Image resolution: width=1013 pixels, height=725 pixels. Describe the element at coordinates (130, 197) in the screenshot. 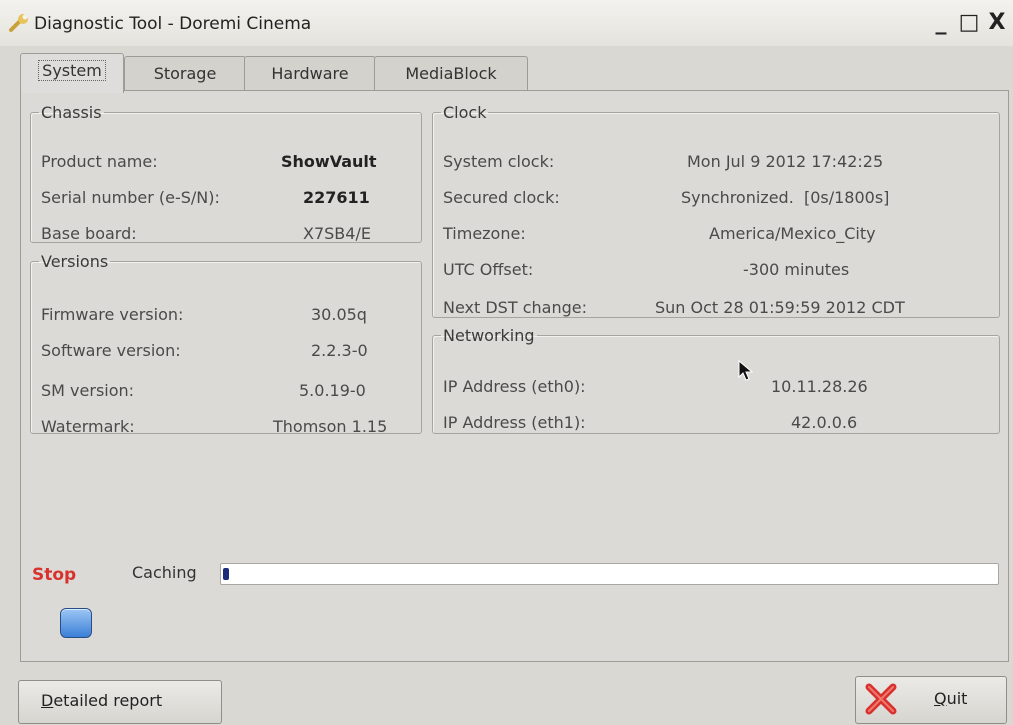

I see `serial-number-label: Serial number (e-S/N):` at that location.